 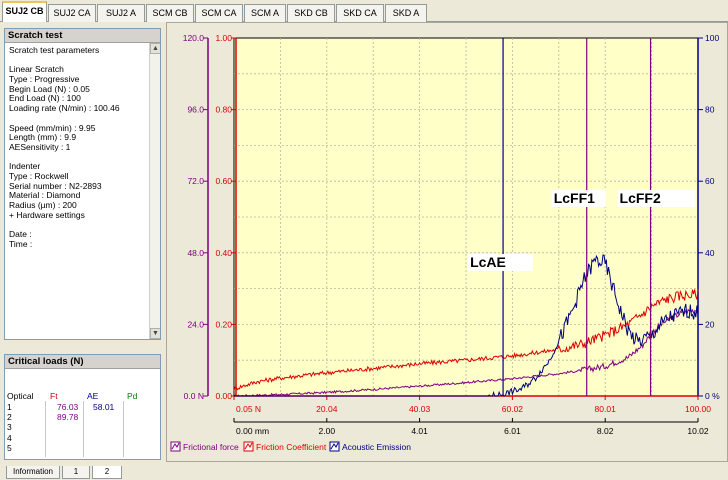 I want to click on scroll-up-icon: ▲, so click(x=155, y=48).